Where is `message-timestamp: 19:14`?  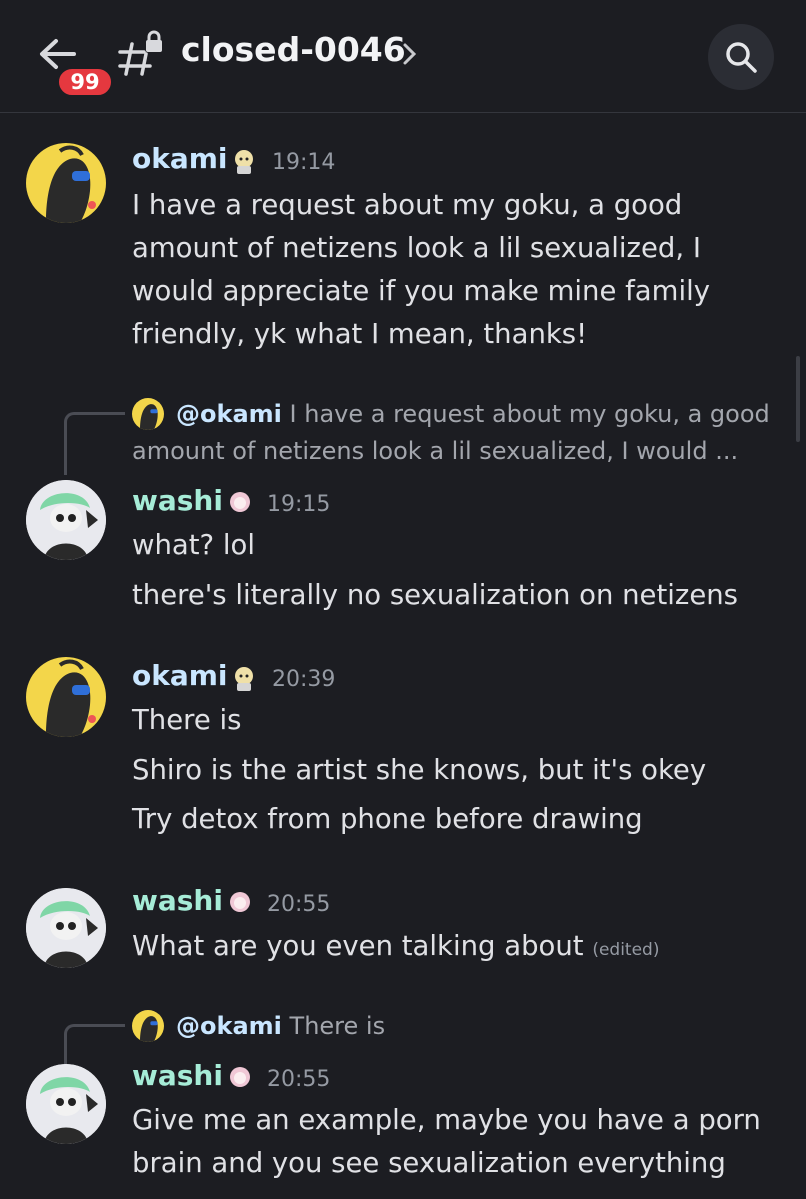
message-timestamp: 19:14 is located at coordinates (304, 162).